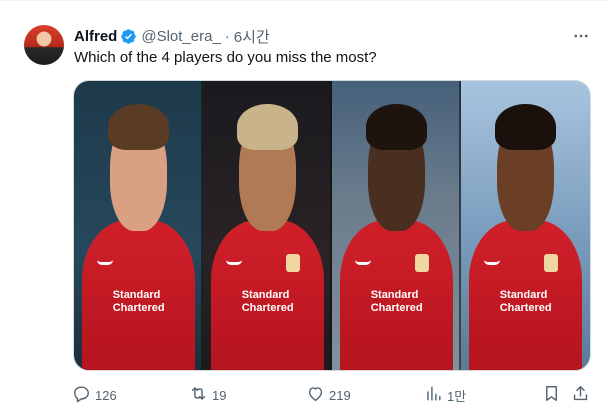 The width and height of the screenshot is (608, 408). What do you see at coordinates (94, 395) in the screenshot?
I see `reply-button: 126` at bounding box center [94, 395].